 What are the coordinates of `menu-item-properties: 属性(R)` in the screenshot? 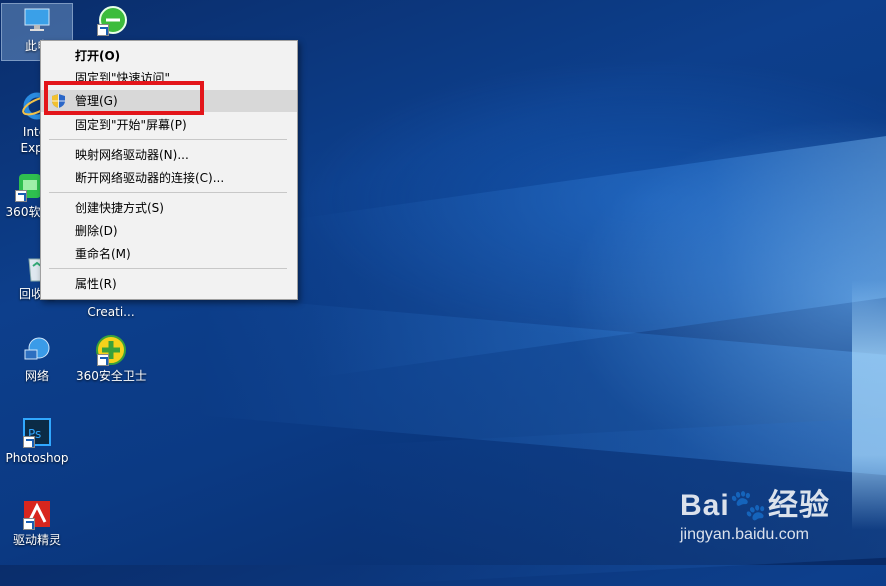 It's located at (169, 284).